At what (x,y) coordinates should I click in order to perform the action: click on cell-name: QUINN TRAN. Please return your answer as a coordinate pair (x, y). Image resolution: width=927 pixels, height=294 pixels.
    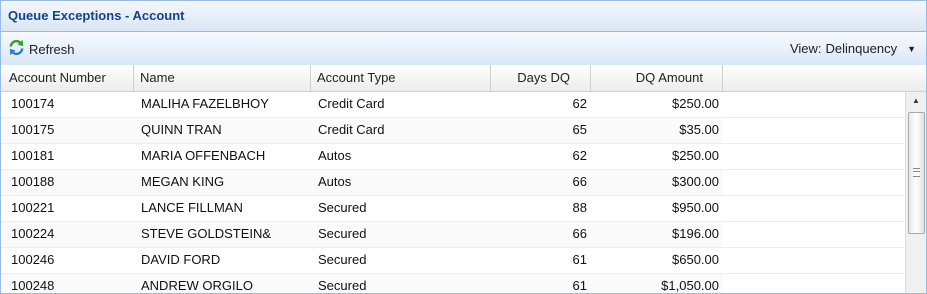
    Looking at the image, I should click on (181, 129).